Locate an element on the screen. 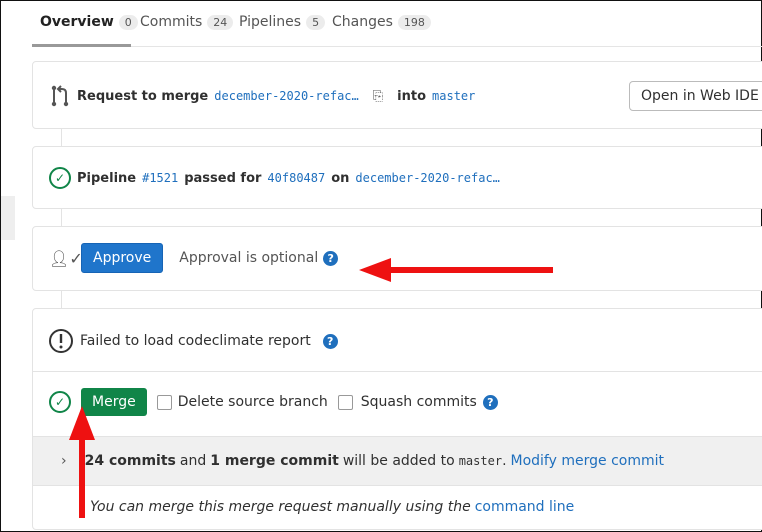  and-text: and is located at coordinates (193, 461).